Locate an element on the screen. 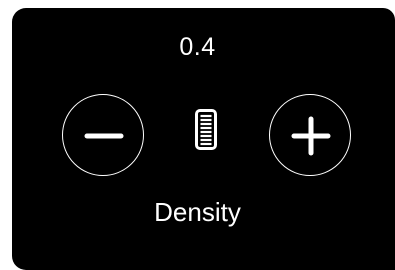 This screenshot has height=270, width=395. density-lines-icon is located at coordinates (208, 133).